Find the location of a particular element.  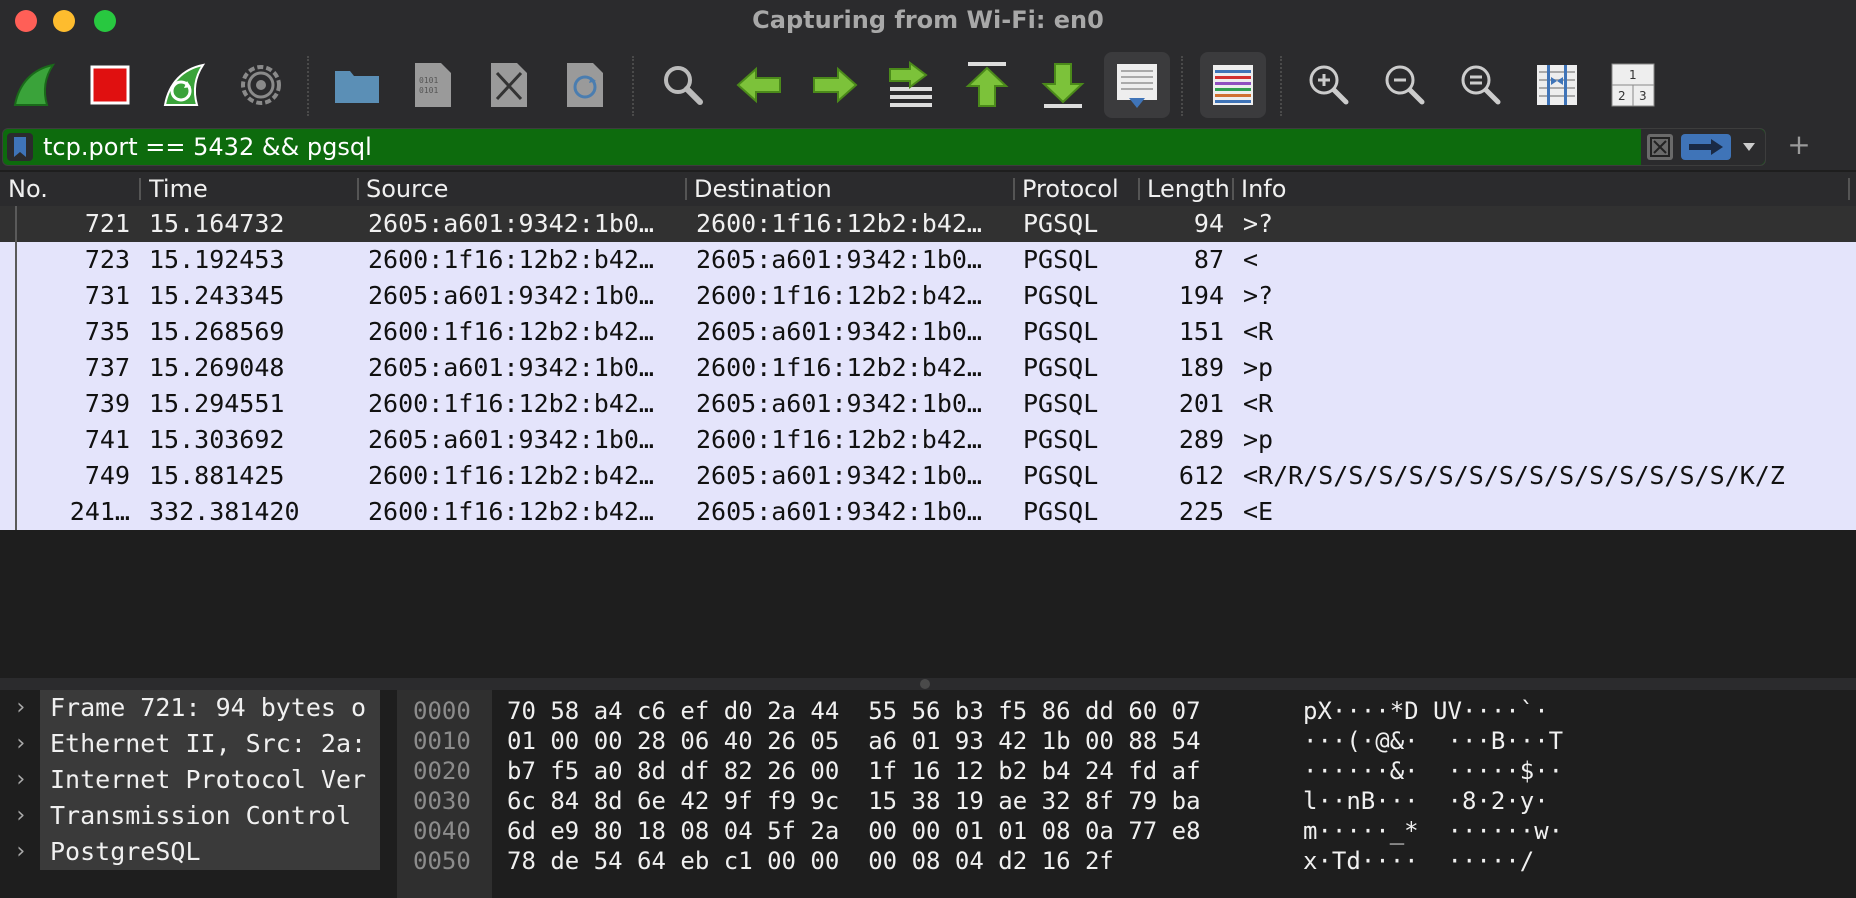

find-packet-button is located at coordinates (683, 85).